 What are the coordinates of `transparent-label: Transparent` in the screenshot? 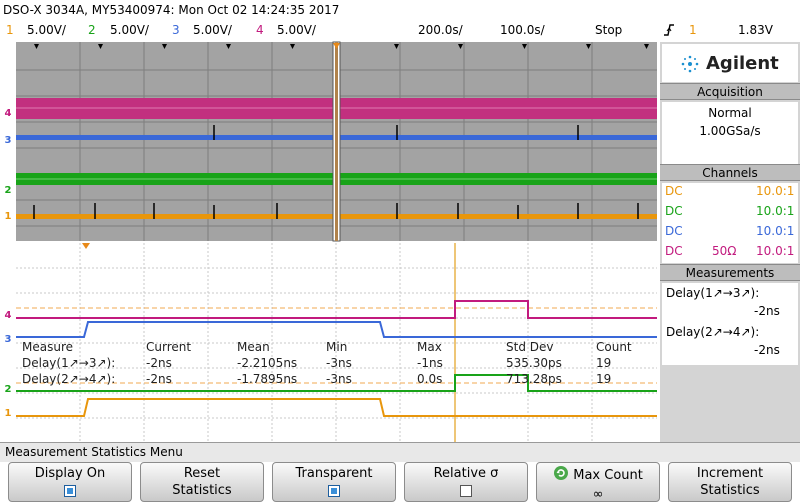 It's located at (334, 473).